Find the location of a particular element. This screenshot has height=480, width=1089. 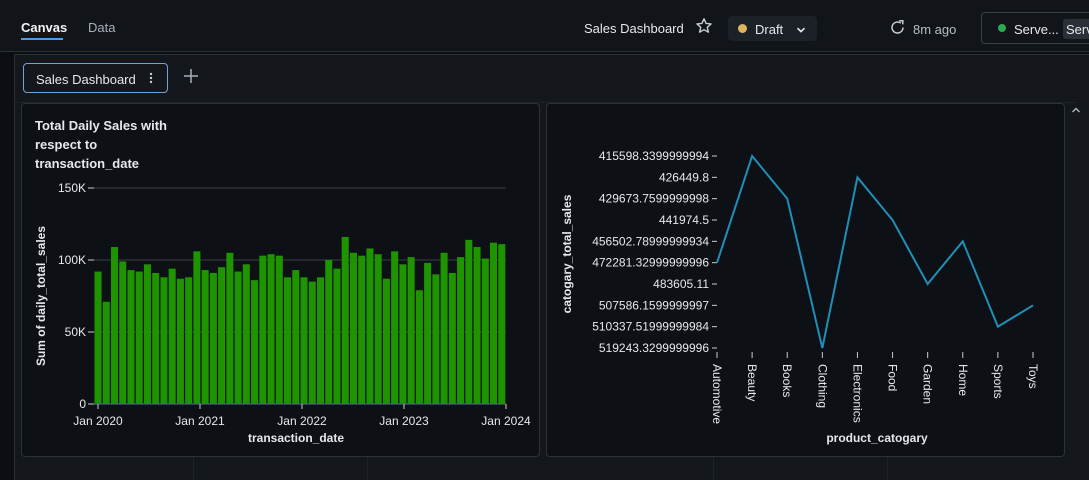

x-tick-label: Garden is located at coordinates (928, 384).